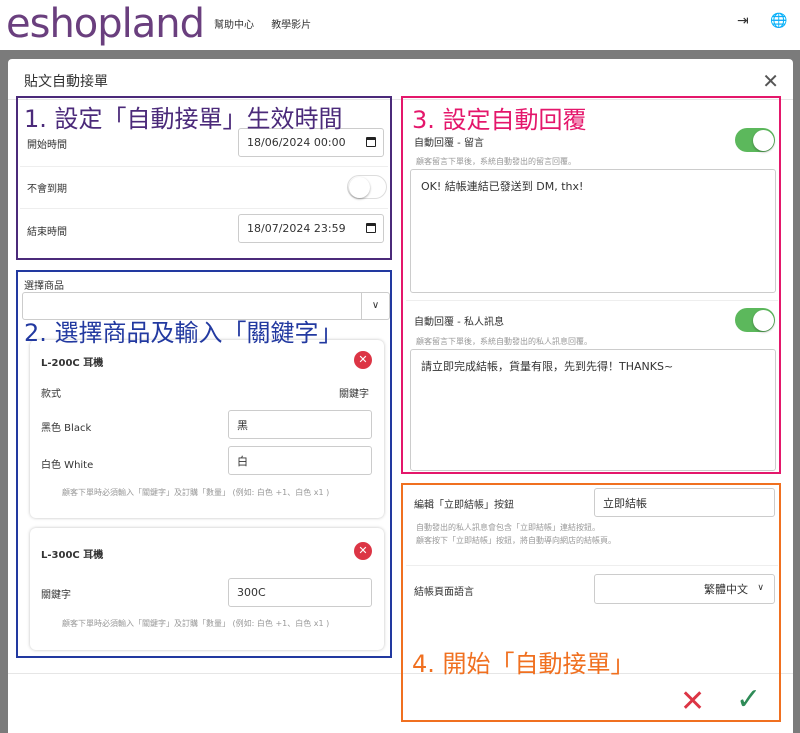 The height and width of the screenshot is (733, 800). What do you see at coordinates (183, 333) in the screenshot?
I see `annotation-label-products: 2. 選擇商品及輸入「關鍵字」` at bounding box center [183, 333].